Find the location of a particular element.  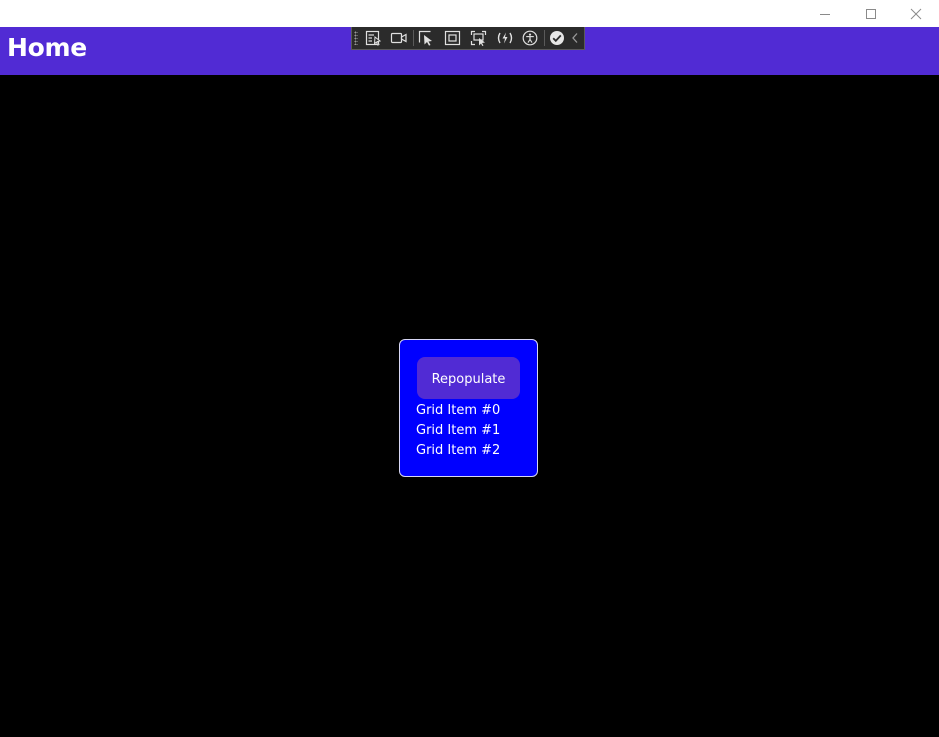

track-focused-element-button is located at coordinates (479, 38).